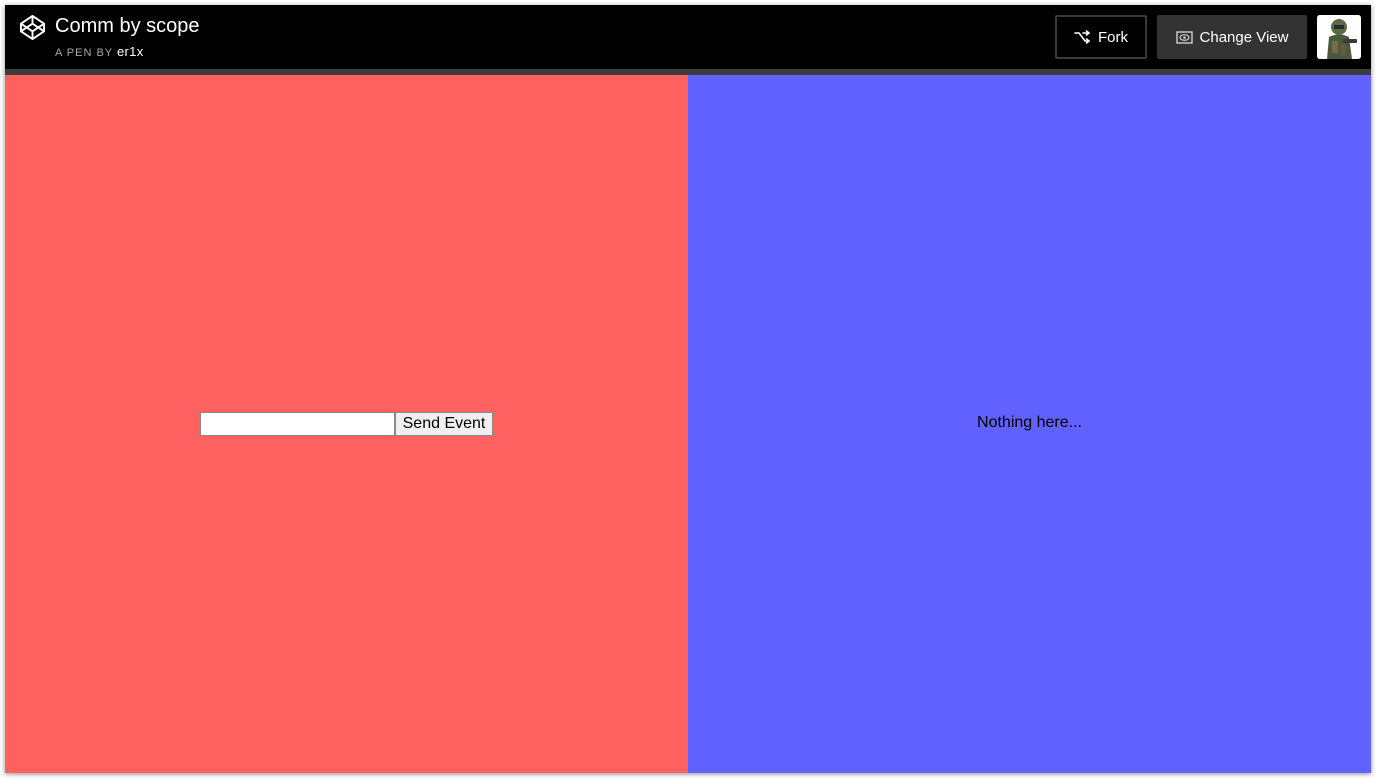 The height and width of the screenshot is (782, 1380). I want to click on change-view-button: Change View, so click(1232, 37).